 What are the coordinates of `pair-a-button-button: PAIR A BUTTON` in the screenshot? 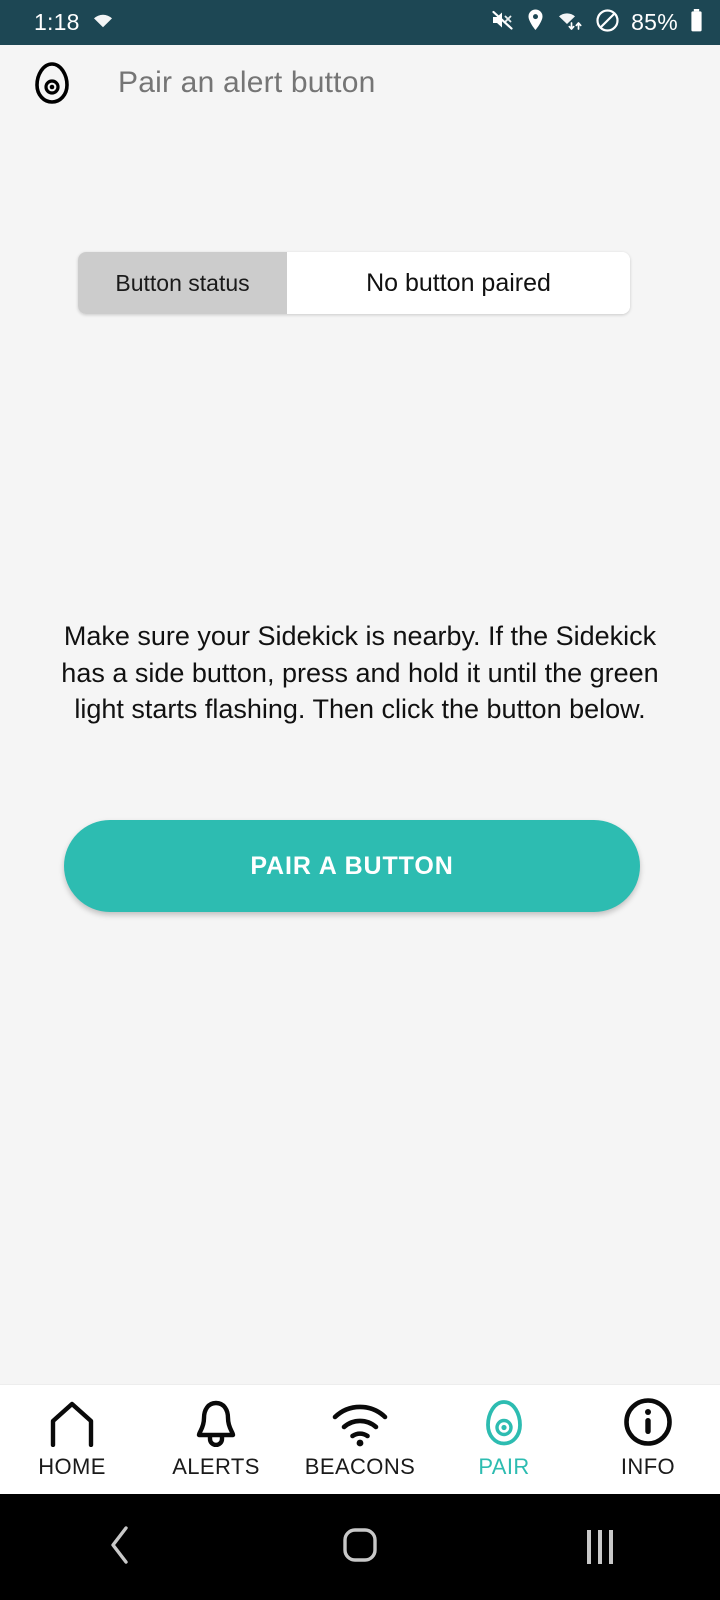 It's located at (352, 866).